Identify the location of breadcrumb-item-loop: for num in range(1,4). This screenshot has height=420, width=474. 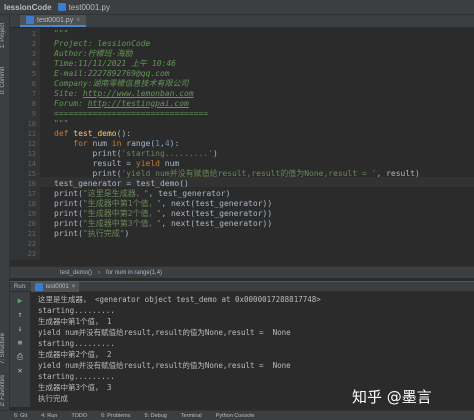
(134, 273).